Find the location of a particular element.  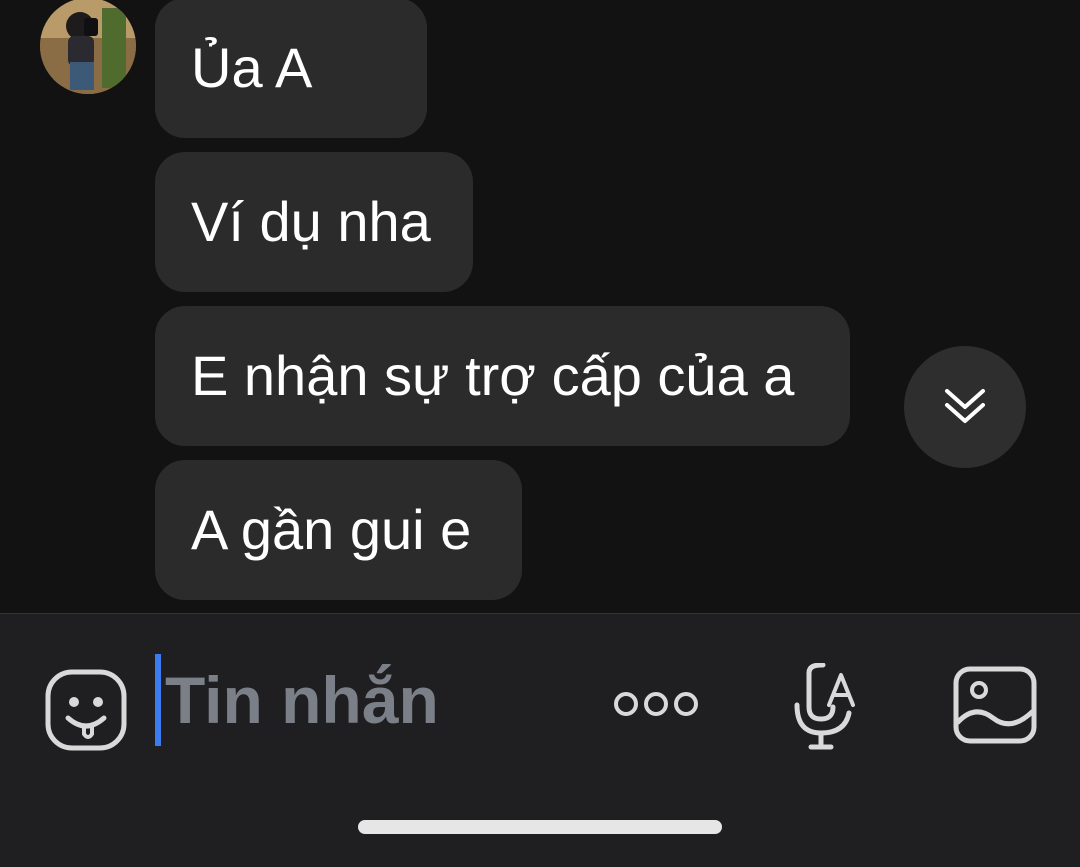

message-input-placeholder: Tin nhắn is located at coordinates (302, 700).